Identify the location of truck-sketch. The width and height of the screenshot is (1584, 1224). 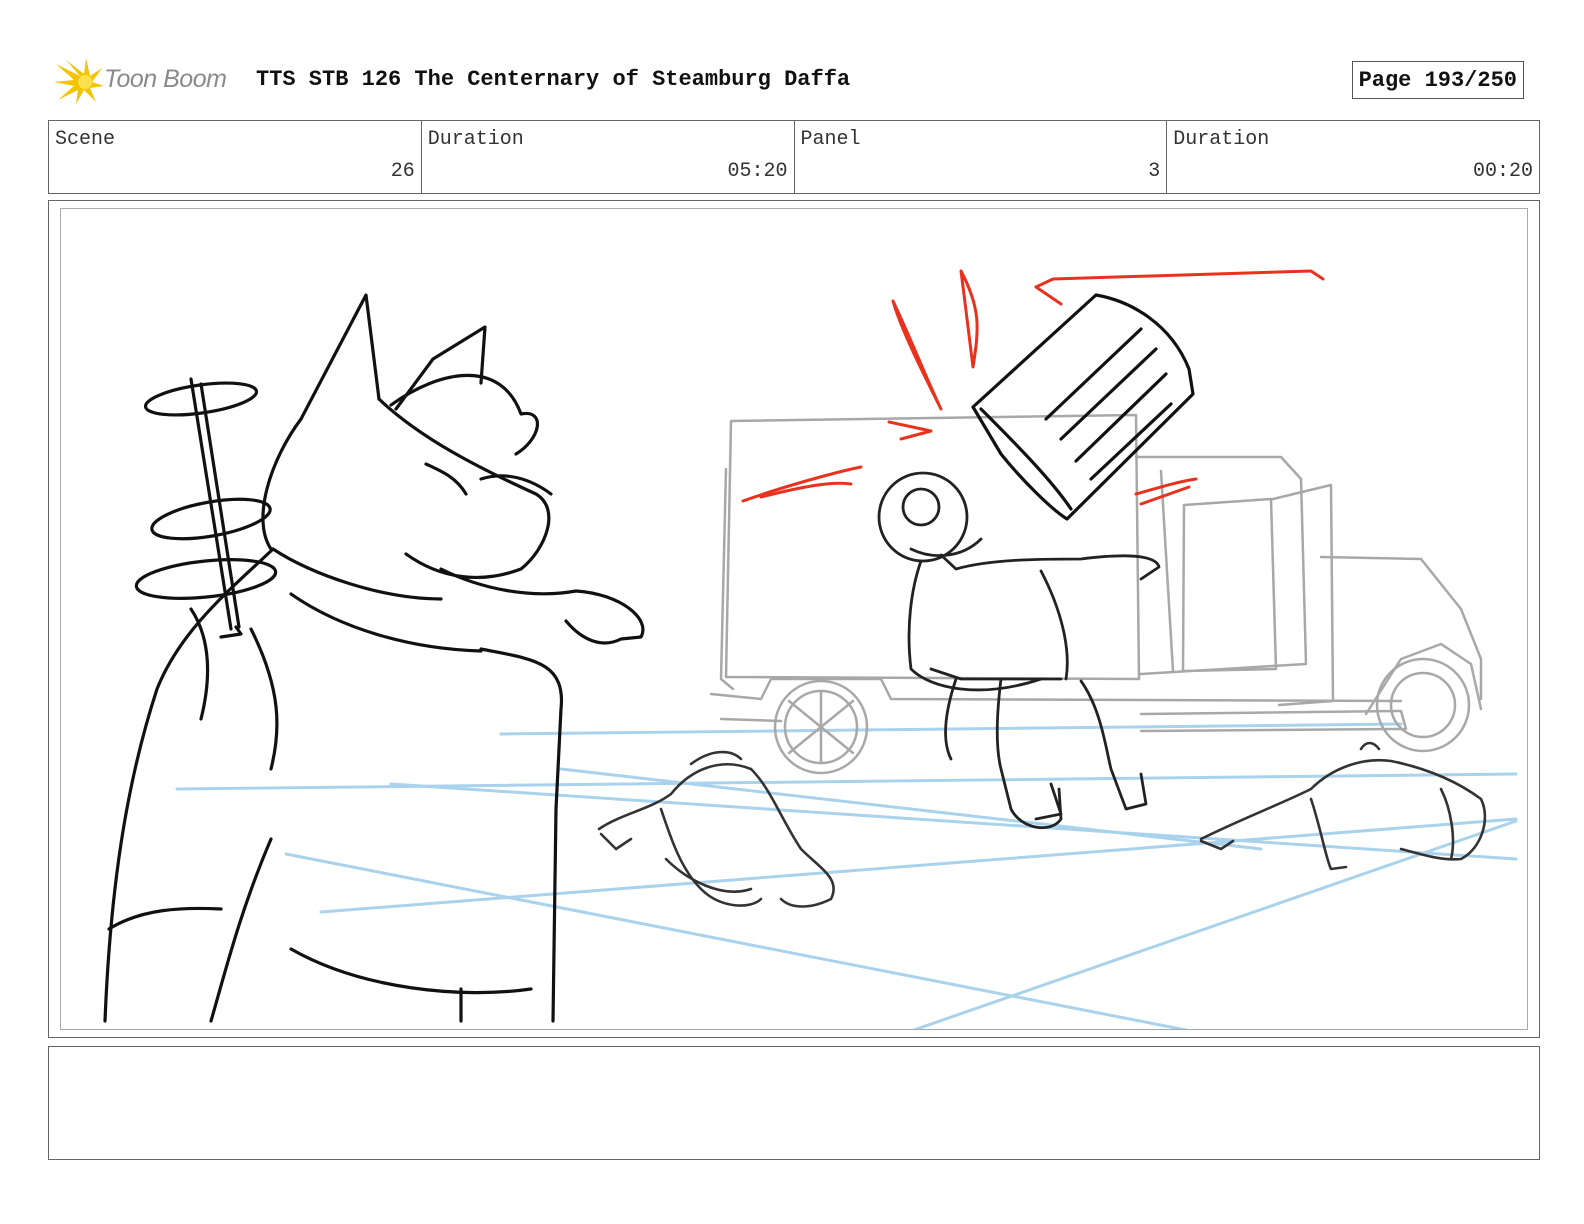
(1096, 594).